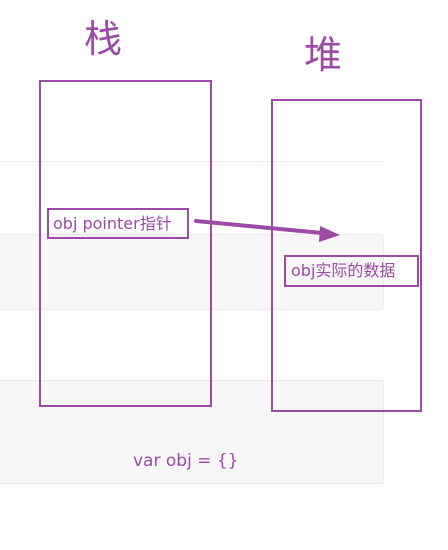 Image resolution: width=448 pixels, height=550 pixels. Describe the element at coordinates (351, 271) in the screenshot. I see `data-label: obj实际的数据` at that location.